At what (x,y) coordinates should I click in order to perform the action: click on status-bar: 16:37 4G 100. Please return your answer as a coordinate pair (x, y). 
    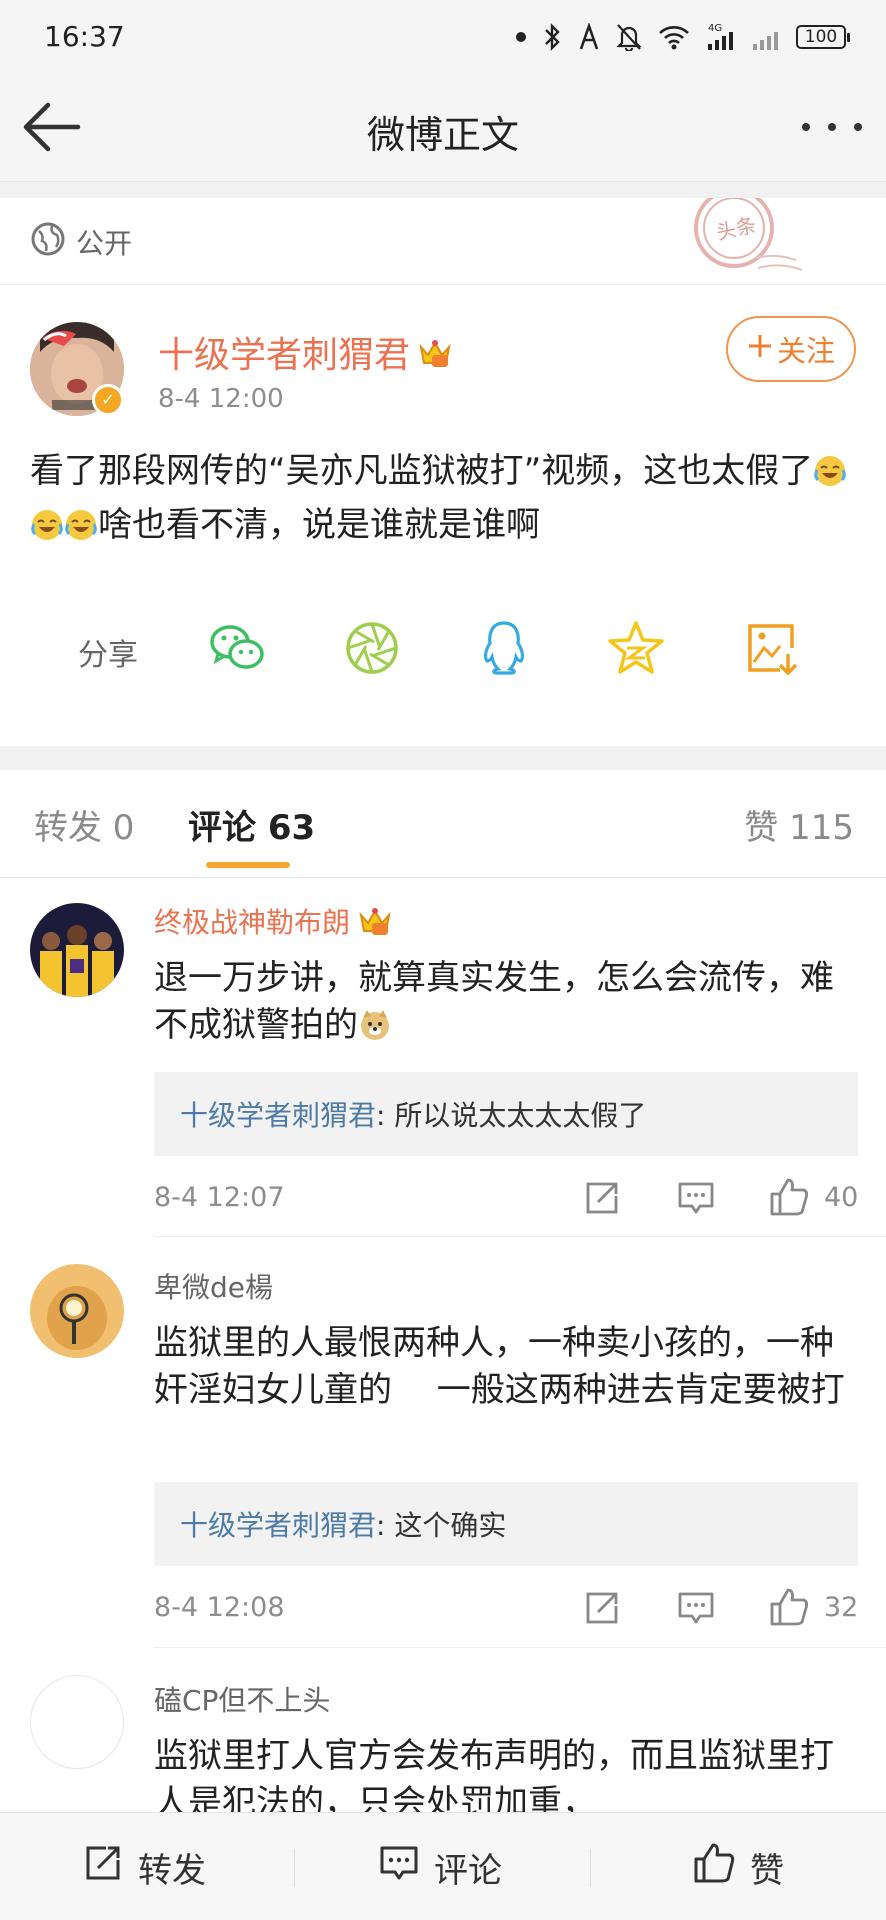
    Looking at the image, I should click on (443, 36).